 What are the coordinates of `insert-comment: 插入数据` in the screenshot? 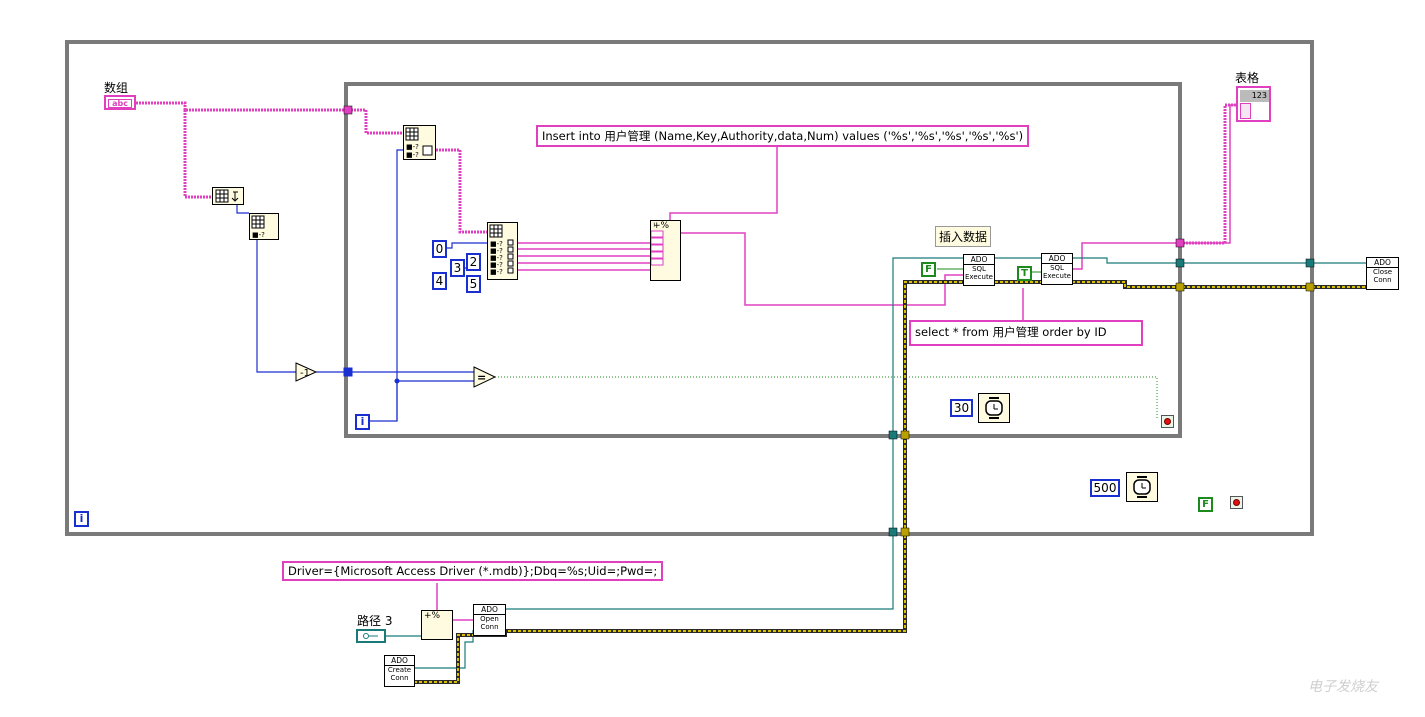 It's located at (963, 236).